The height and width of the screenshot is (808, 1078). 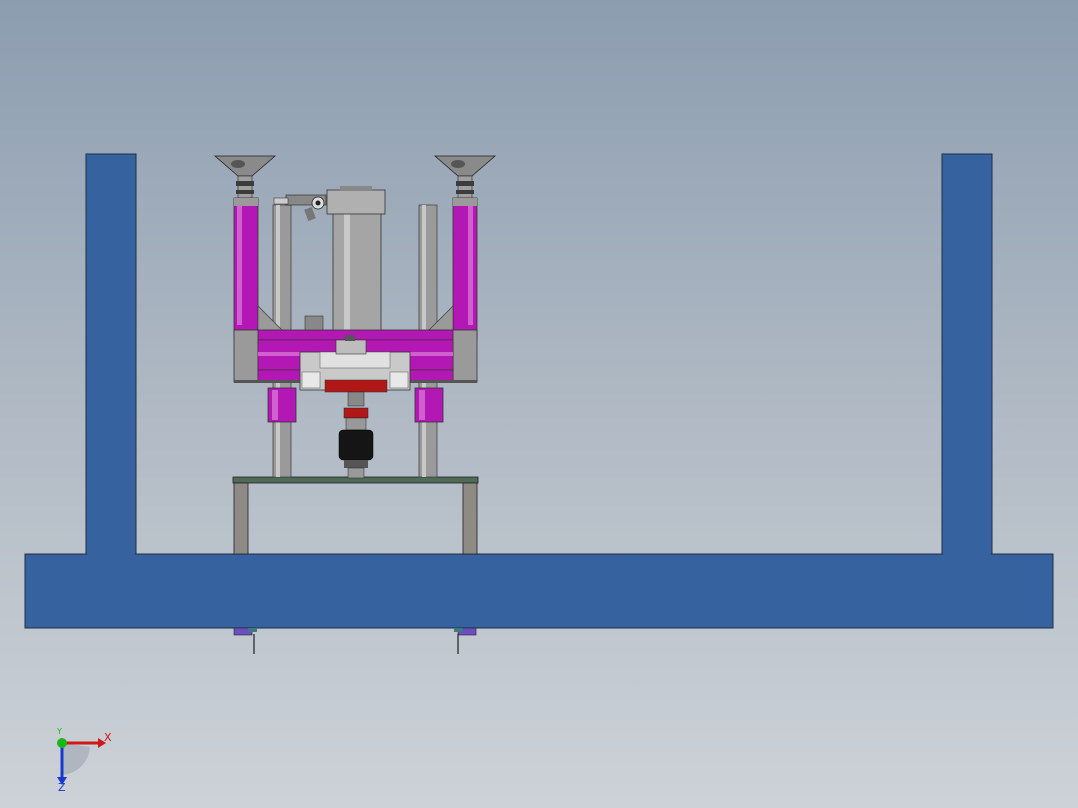 What do you see at coordinates (241, 518) in the screenshot?
I see `table-leg-left` at bounding box center [241, 518].